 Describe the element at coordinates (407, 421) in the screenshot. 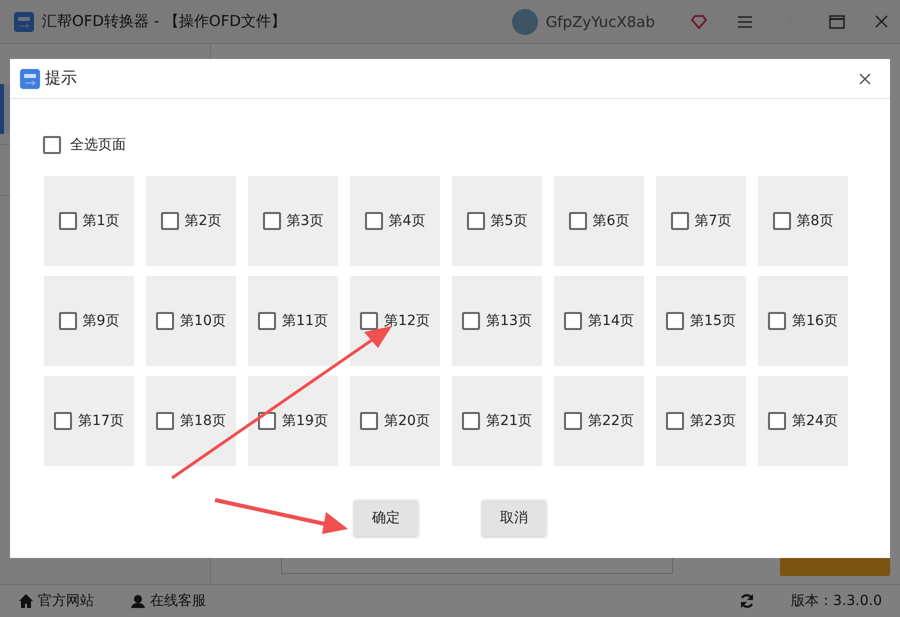

I see `page-label: 第20页` at that location.